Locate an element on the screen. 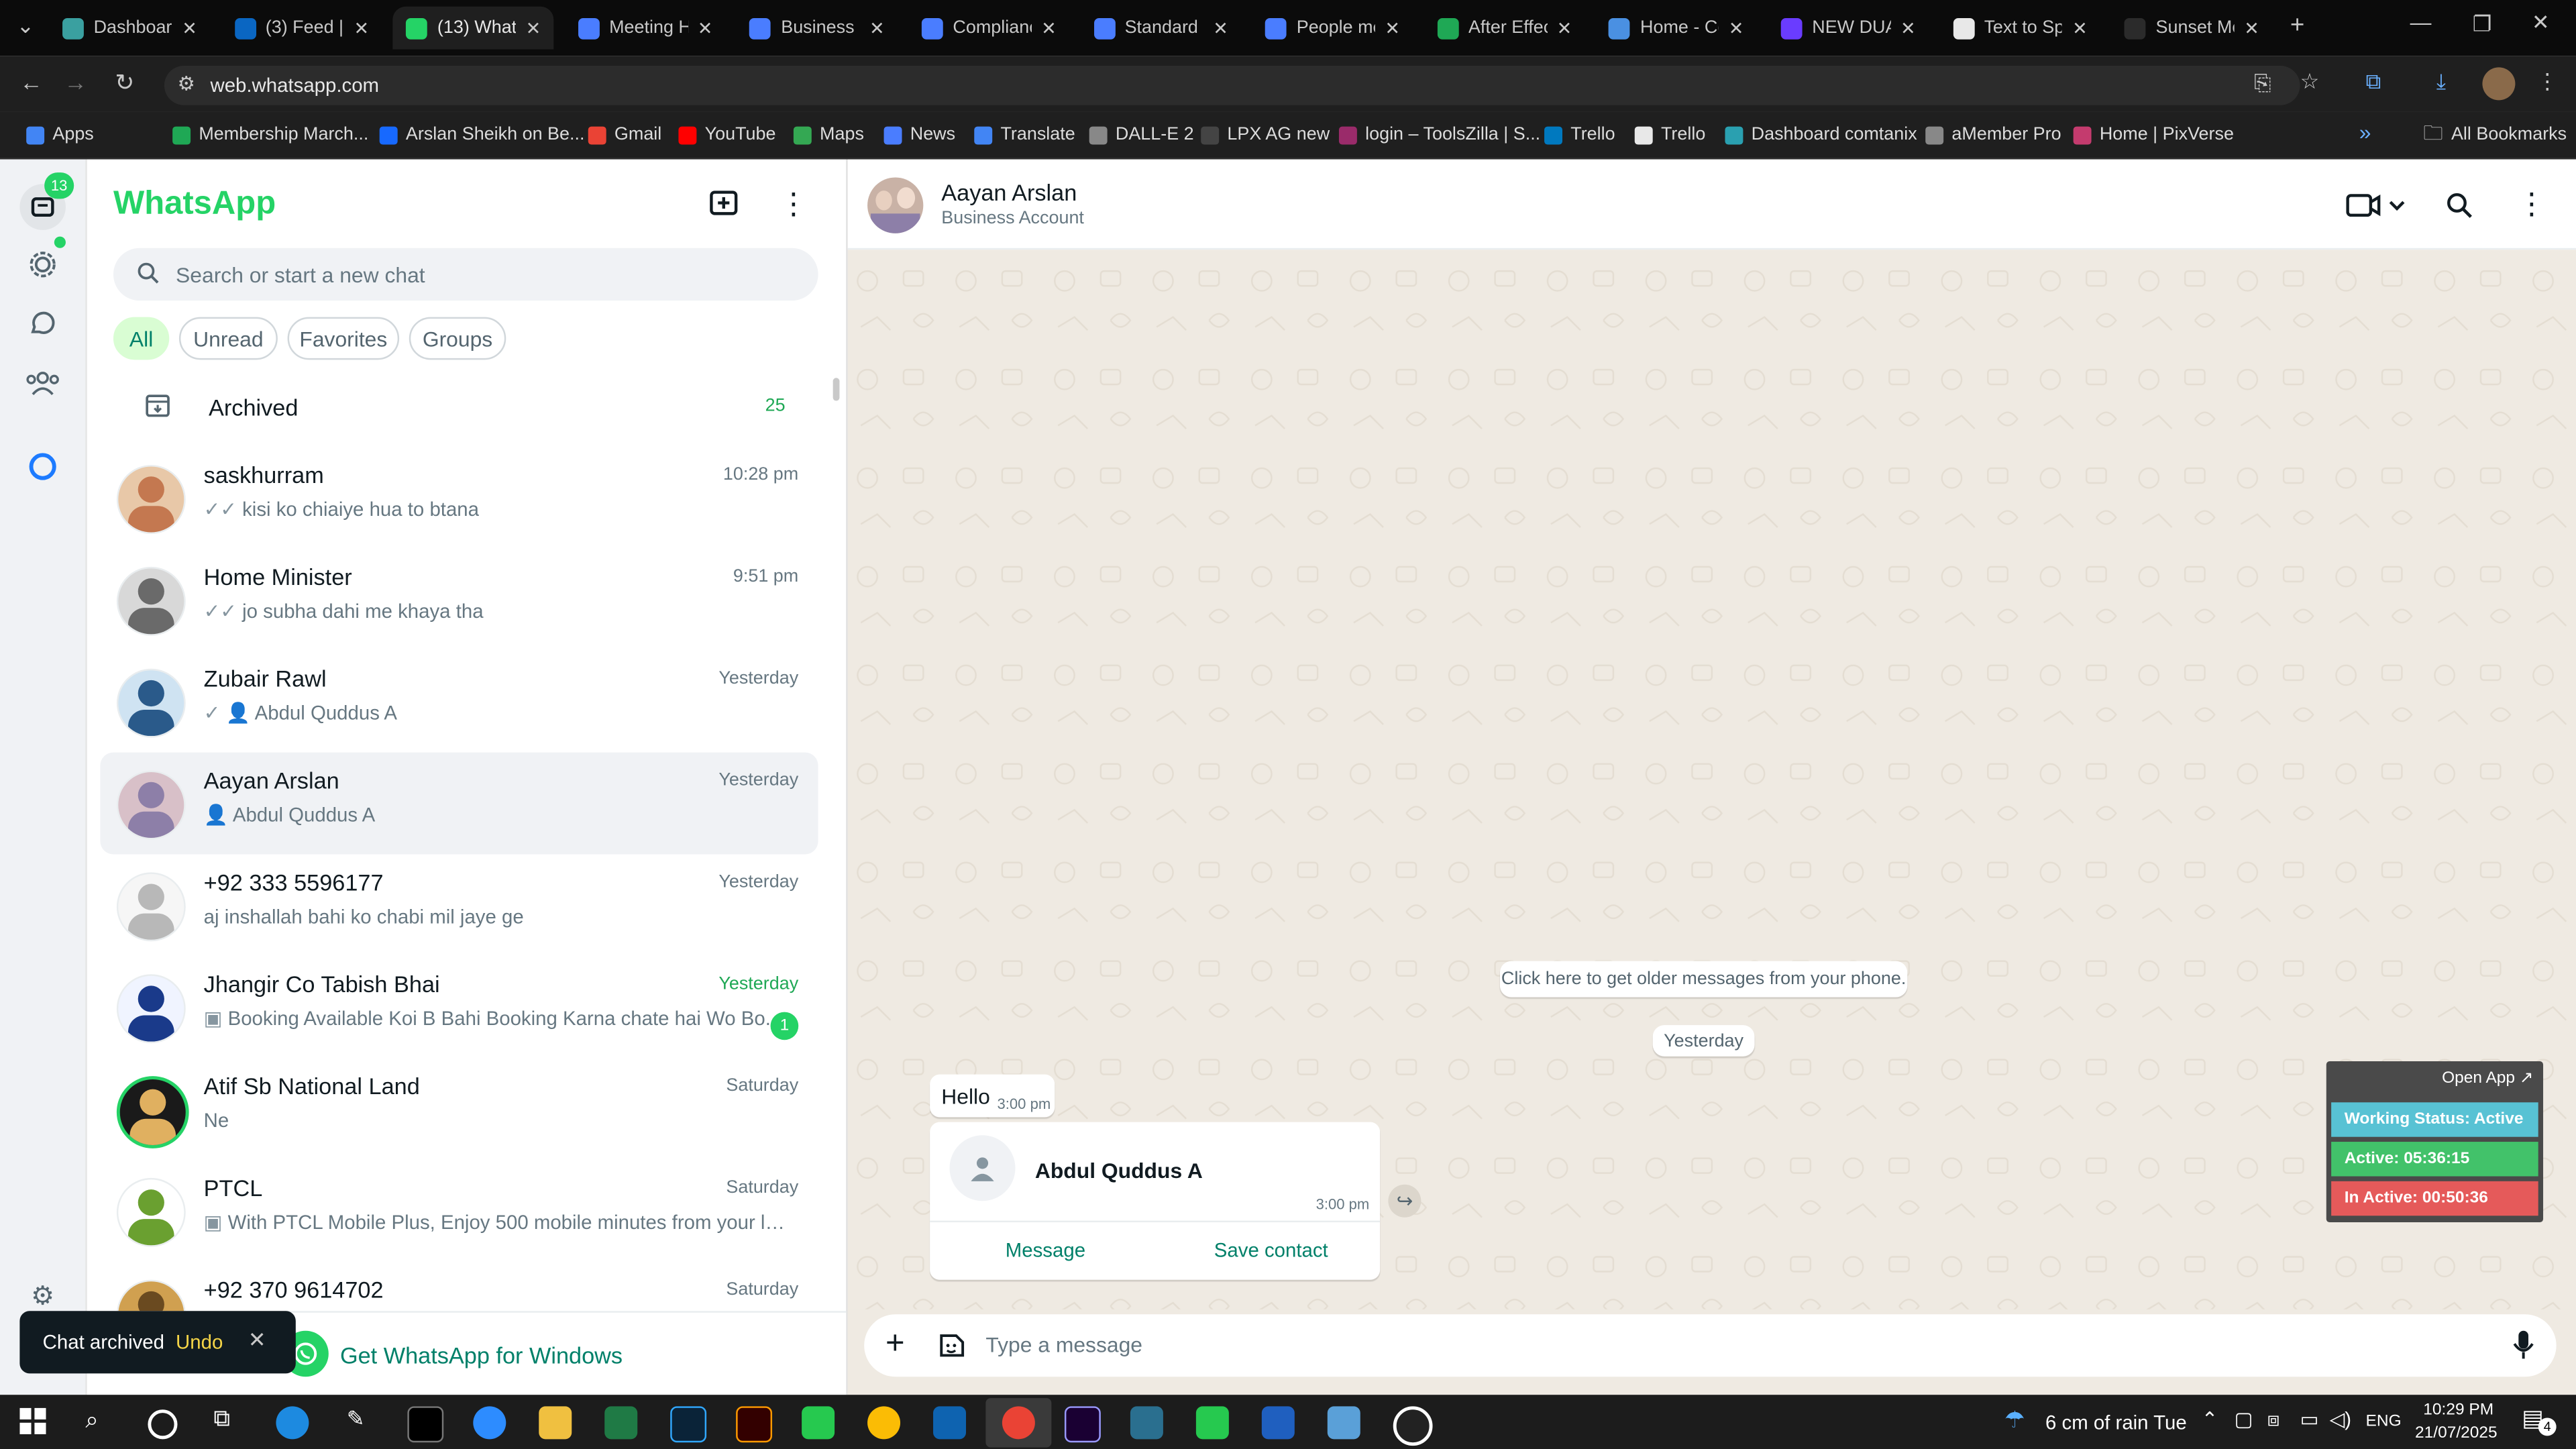 This screenshot has height=1449, width=2576. pen-icon: ✎ is located at coordinates (356, 1419).